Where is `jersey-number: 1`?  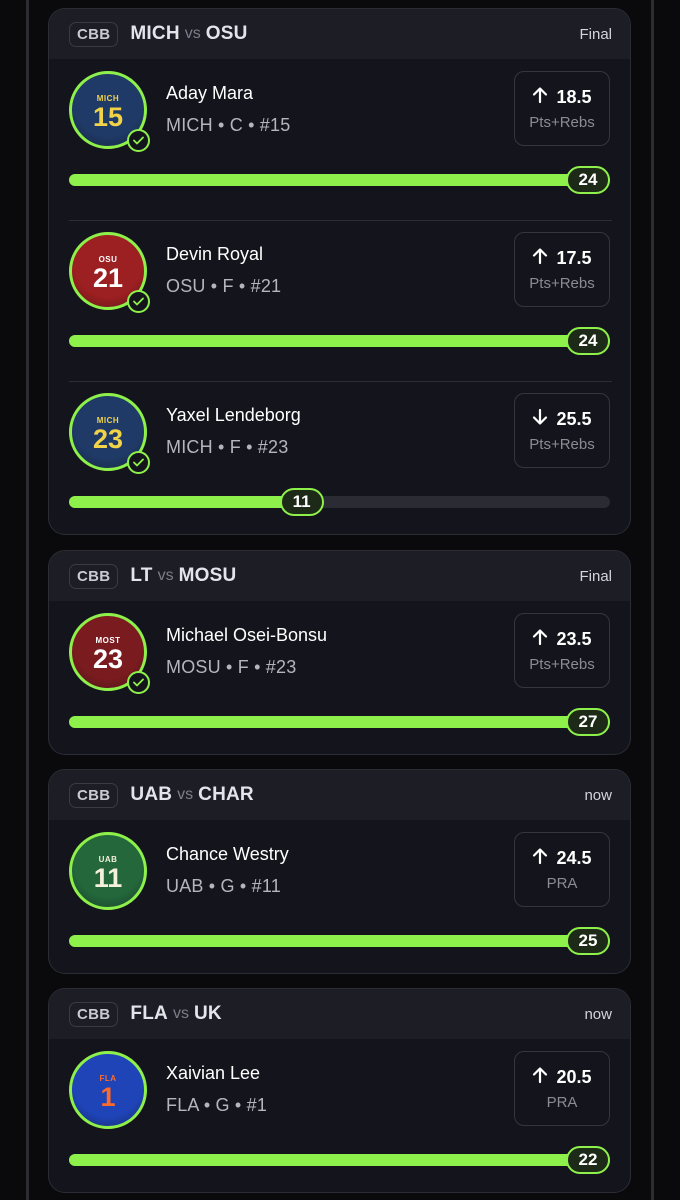 jersey-number: 1 is located at coordinates (108, 1096).